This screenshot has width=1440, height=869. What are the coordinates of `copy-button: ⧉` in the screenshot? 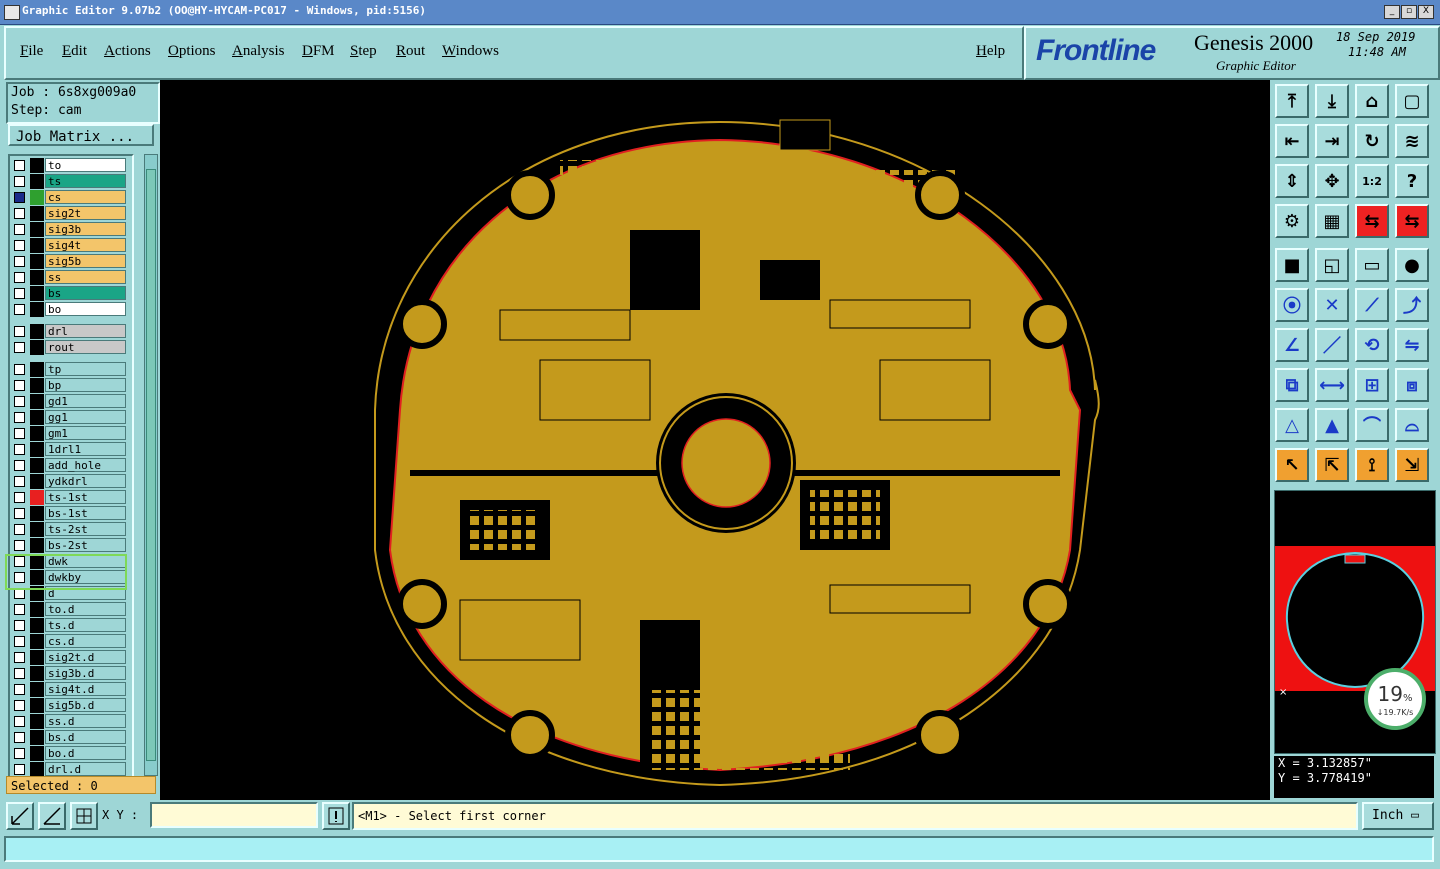 It's located at (1292, 385).